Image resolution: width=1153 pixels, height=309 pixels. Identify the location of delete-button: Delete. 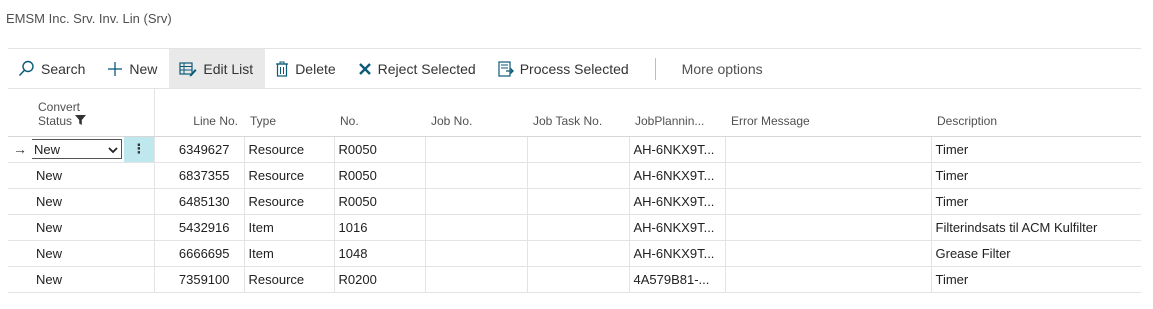
(306, 68).